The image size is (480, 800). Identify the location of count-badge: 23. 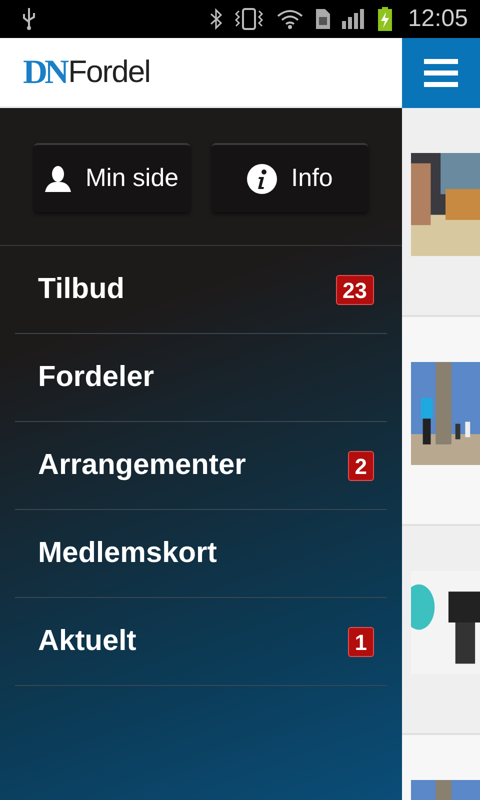
(355, 289).